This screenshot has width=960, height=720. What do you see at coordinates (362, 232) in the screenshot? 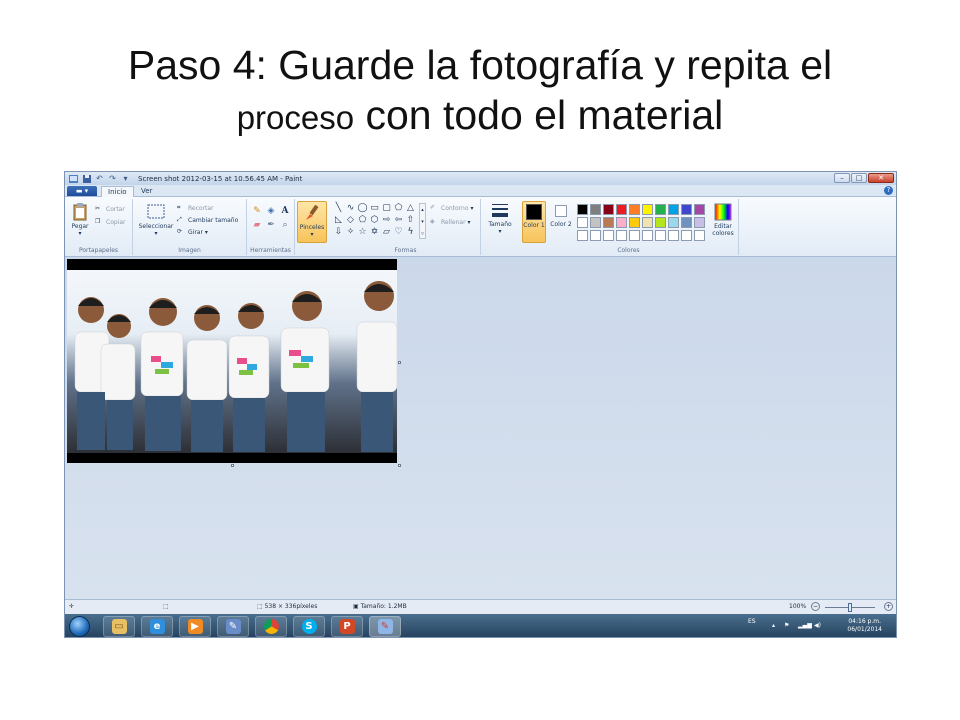
I see `five-point-star-shape-icon: ☆` at bounding box center [362, 232].